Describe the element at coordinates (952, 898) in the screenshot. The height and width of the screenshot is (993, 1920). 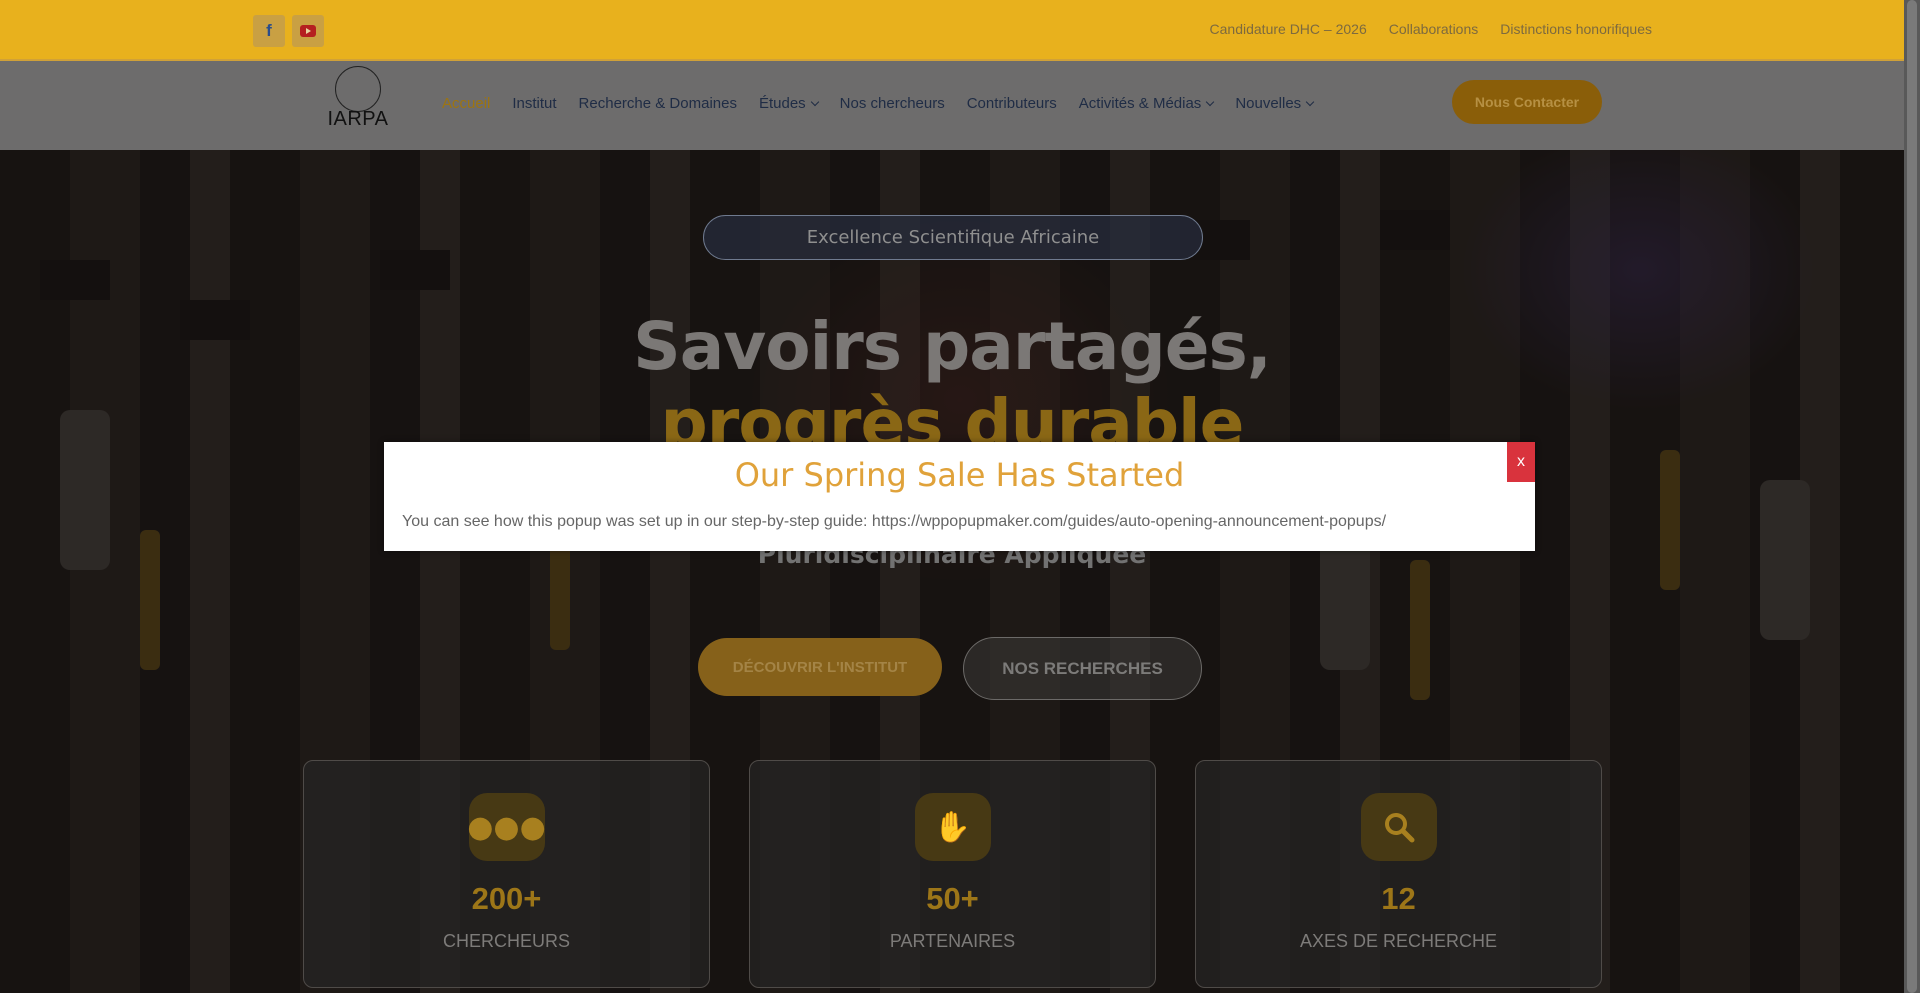
I see `stat-value: 50+` at that location.